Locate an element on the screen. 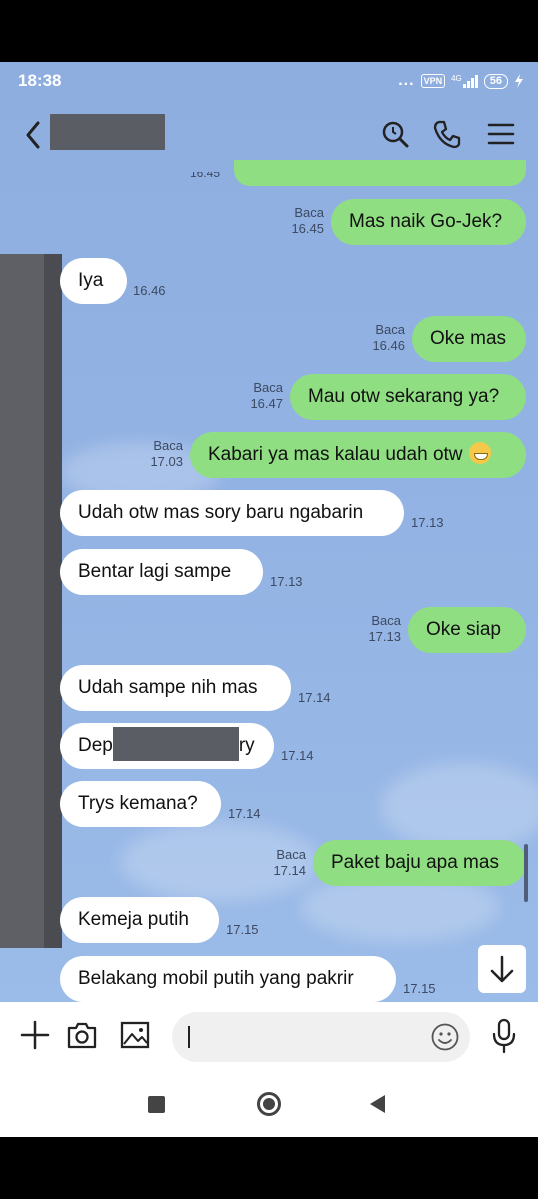 This screenshot has height=1199, width=538. image-icon is located at coordinates (135, 1035).